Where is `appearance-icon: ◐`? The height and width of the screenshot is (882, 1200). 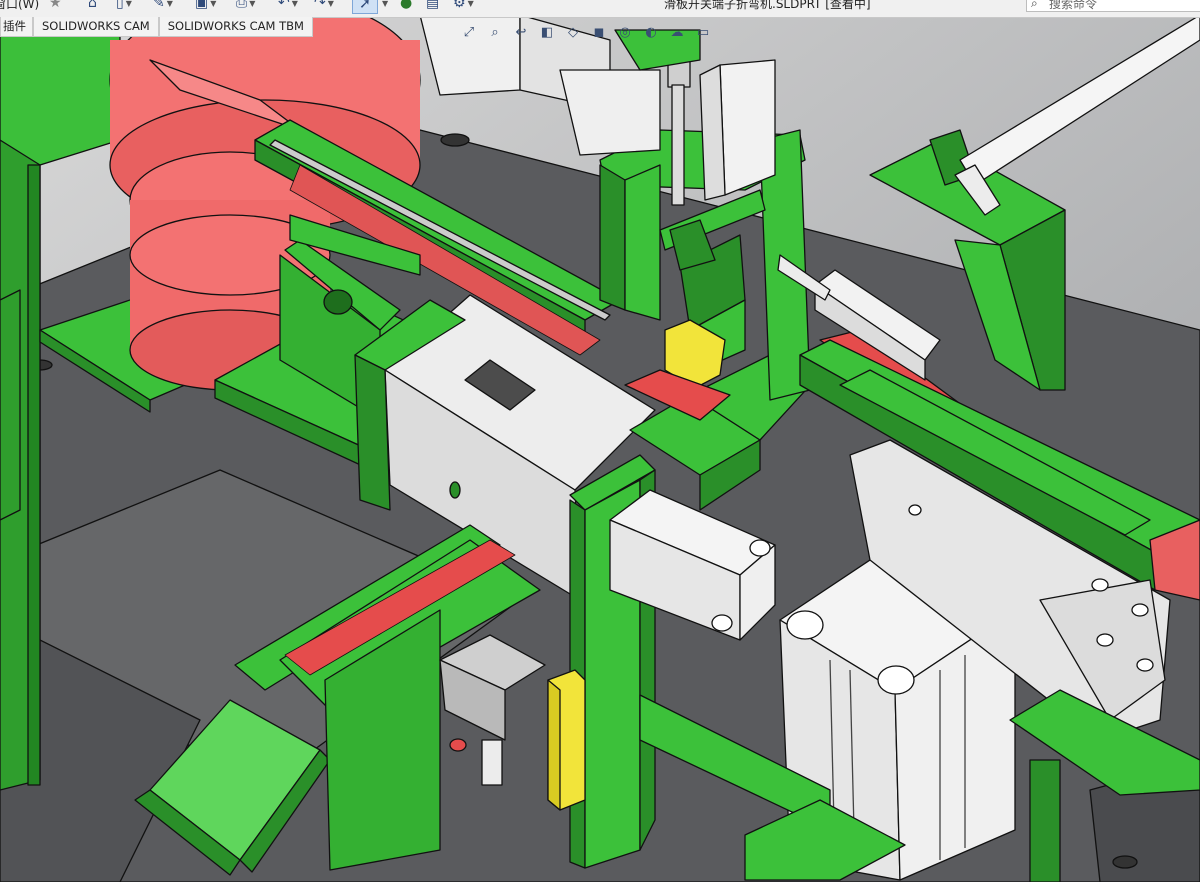 appearance-icon: ◐ is located at coordinates (651, 32).